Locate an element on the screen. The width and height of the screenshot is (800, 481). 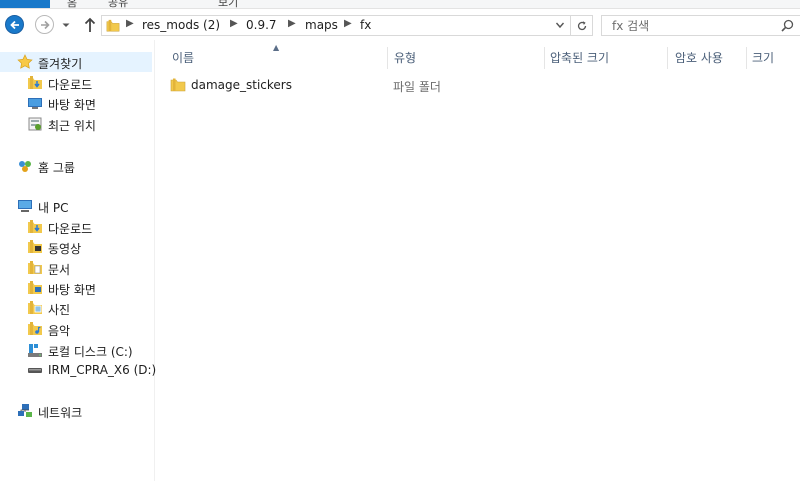
ribbon-tab-share: 공유 is located at coordinates (118, 4).